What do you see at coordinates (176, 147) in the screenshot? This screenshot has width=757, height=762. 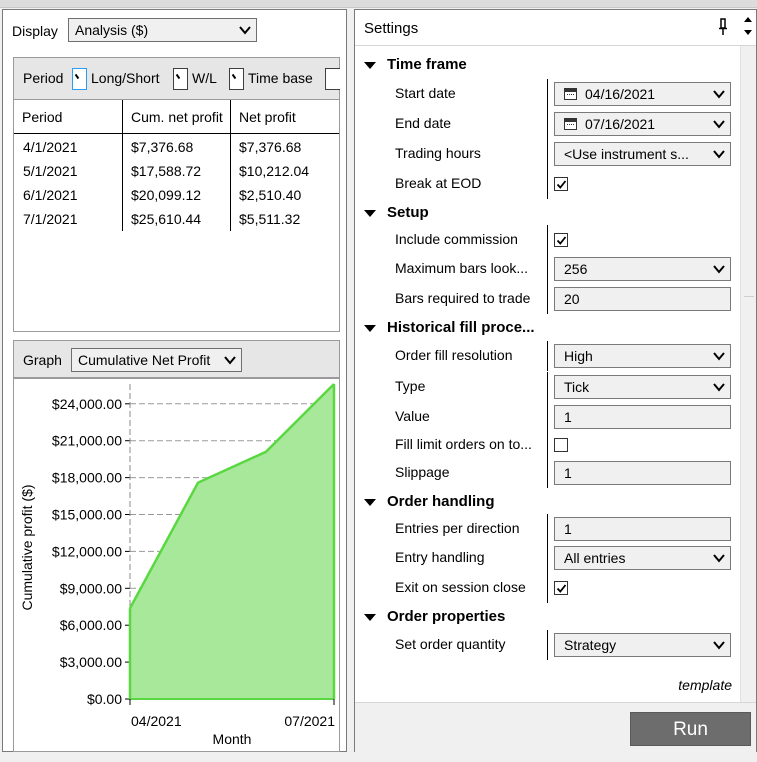 I see `table-row: 4/1/2021 $7,376.68 $7,376.68` at bounding box center [176, 147].